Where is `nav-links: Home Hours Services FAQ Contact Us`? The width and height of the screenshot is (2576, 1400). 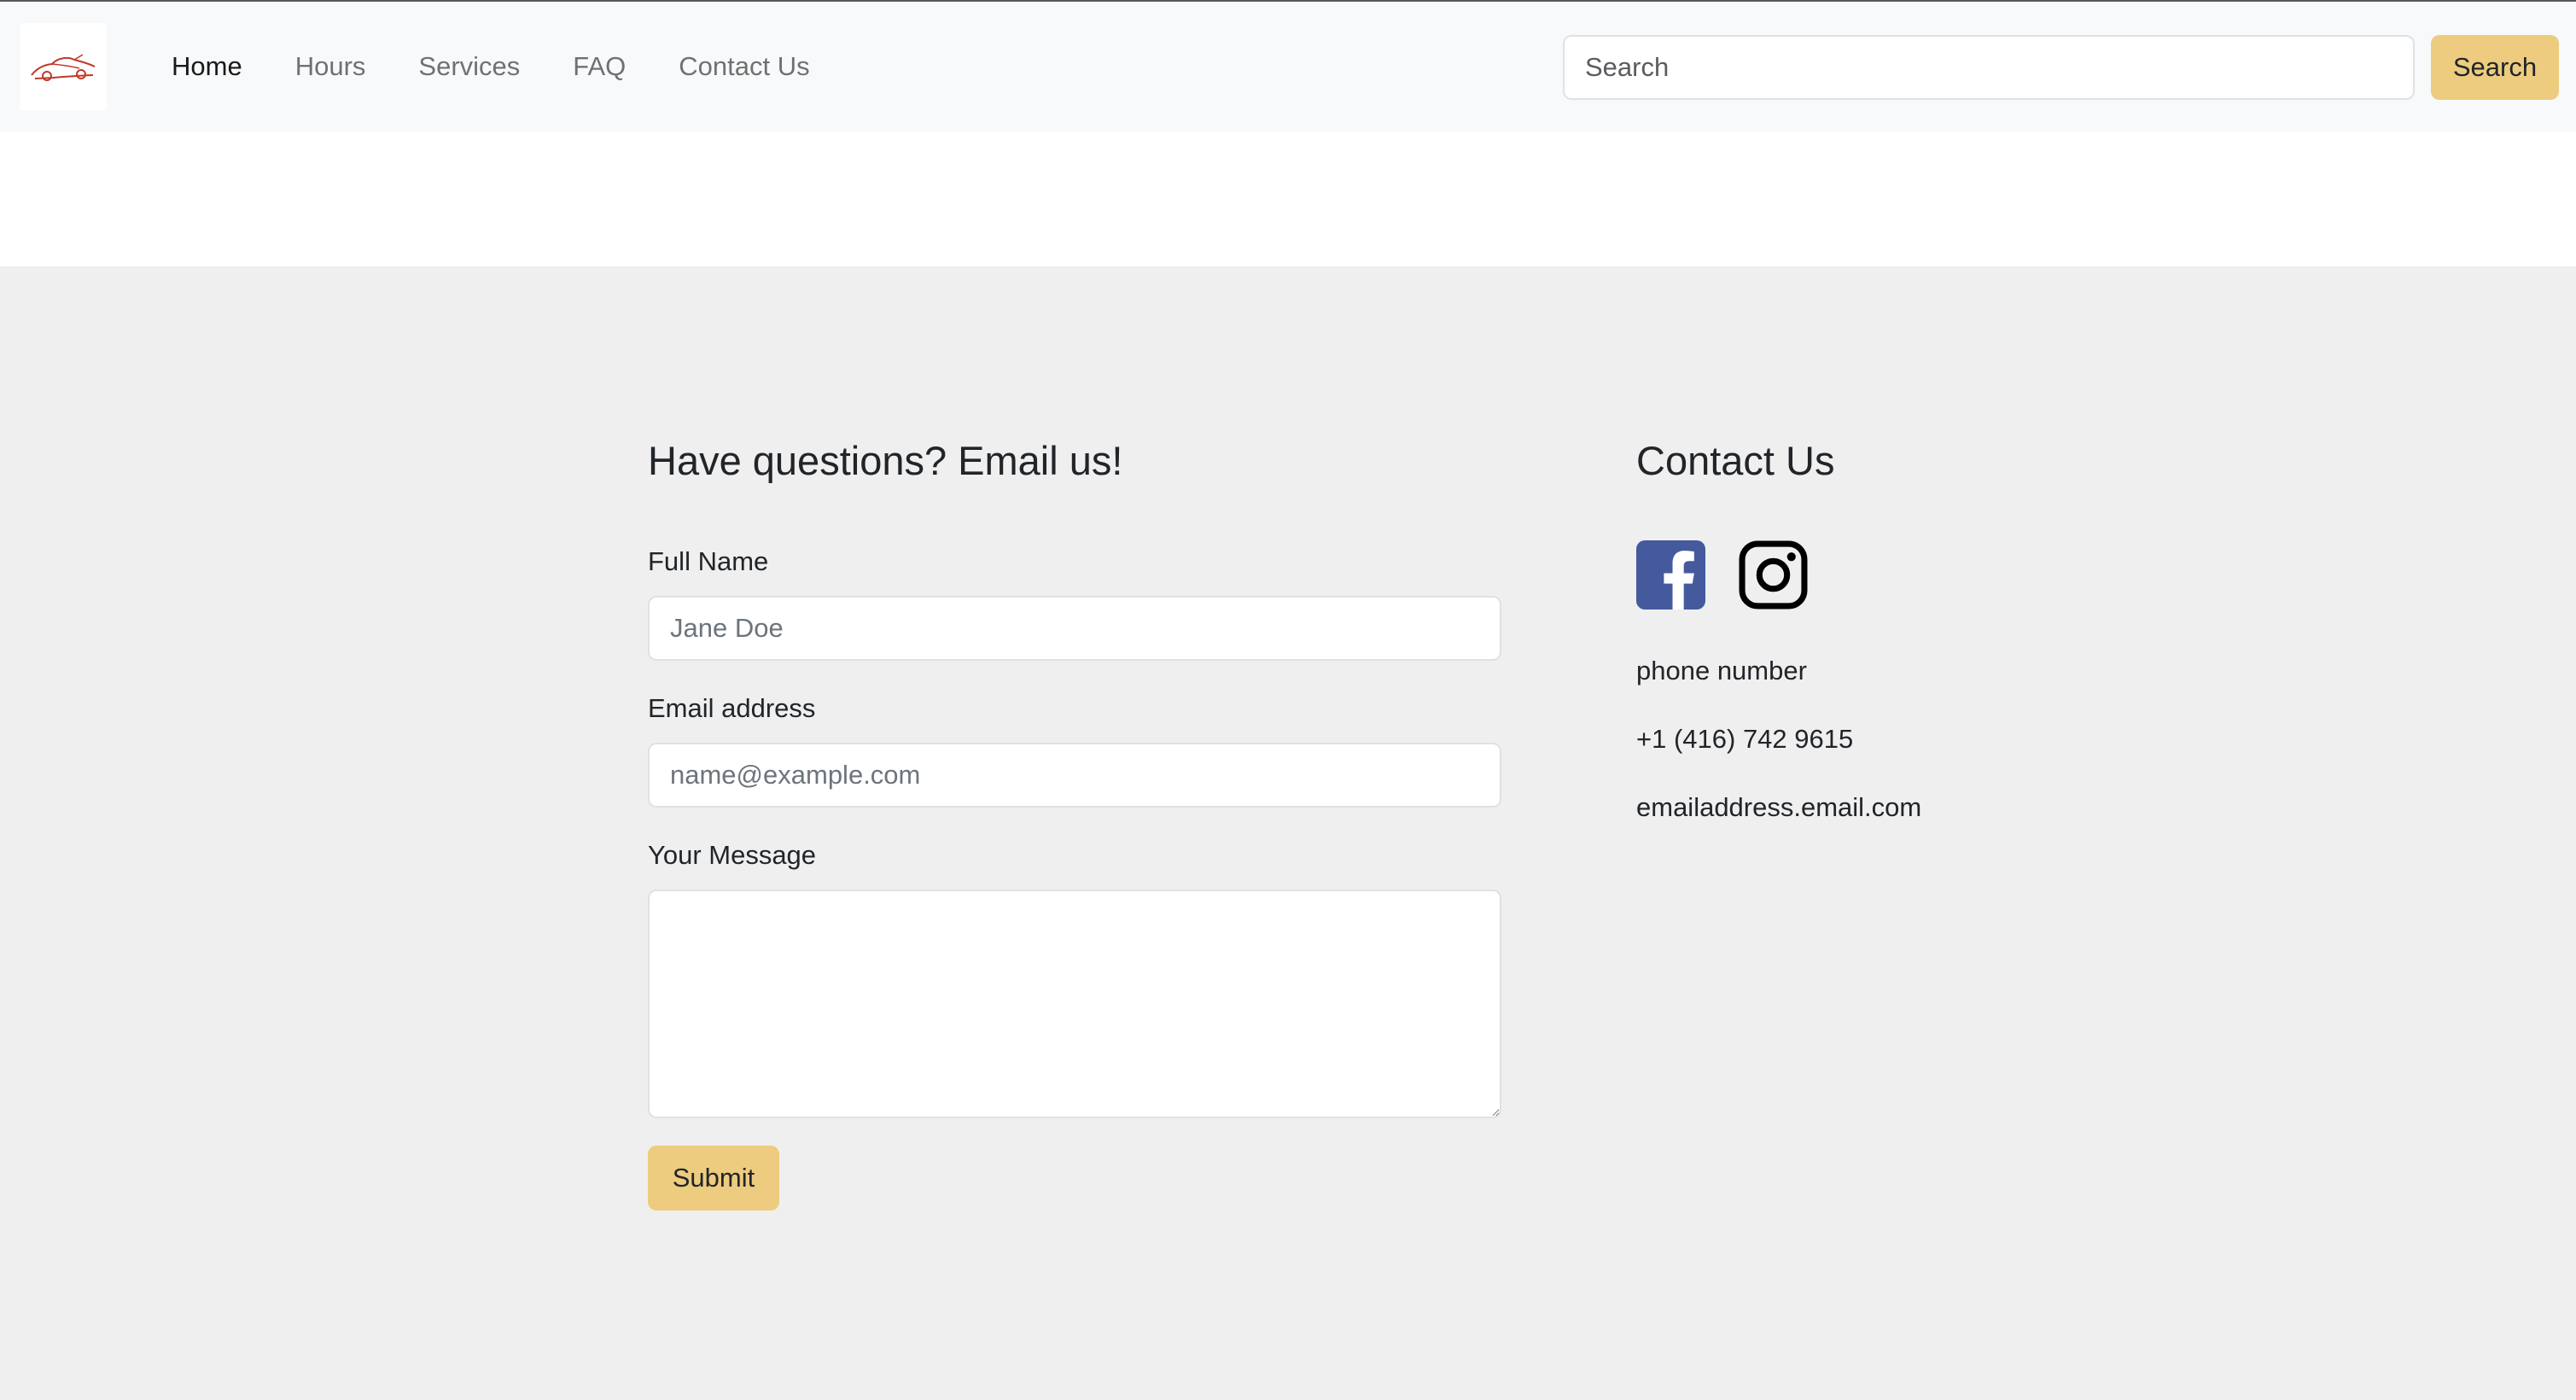 nav-links: Home Hours Services FAQ Contact Us is located at coordinates (490, 66).